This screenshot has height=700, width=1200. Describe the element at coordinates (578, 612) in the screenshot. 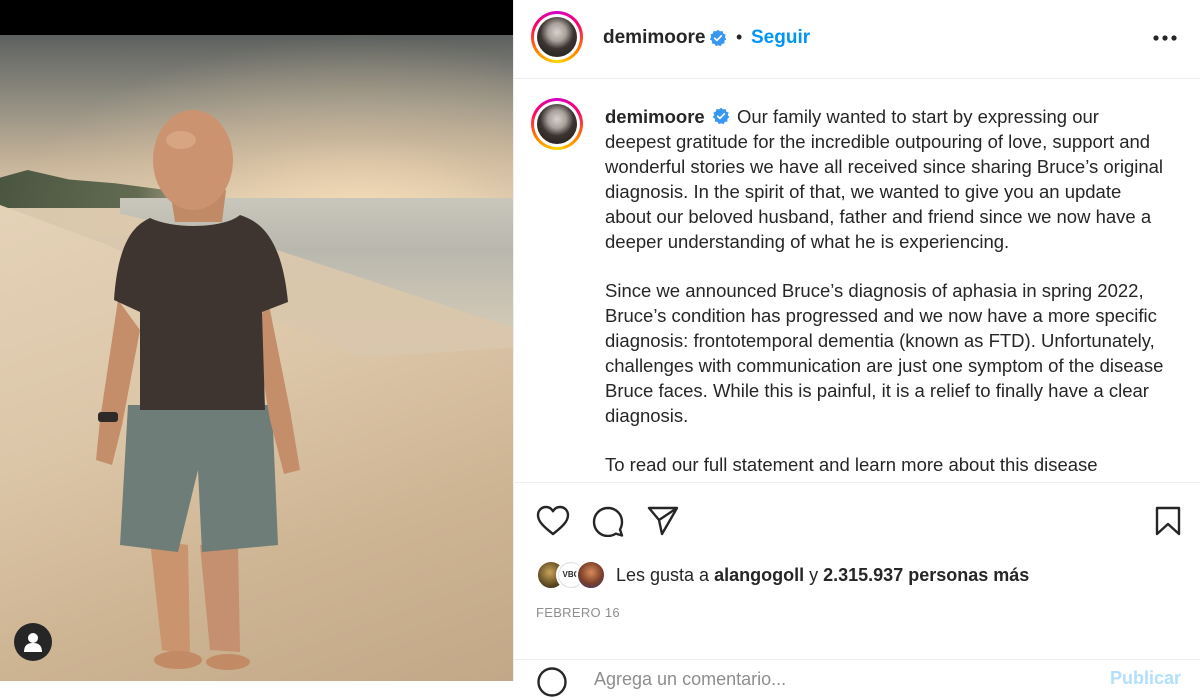

I see `post-date: FEBRERO 16` at that location.